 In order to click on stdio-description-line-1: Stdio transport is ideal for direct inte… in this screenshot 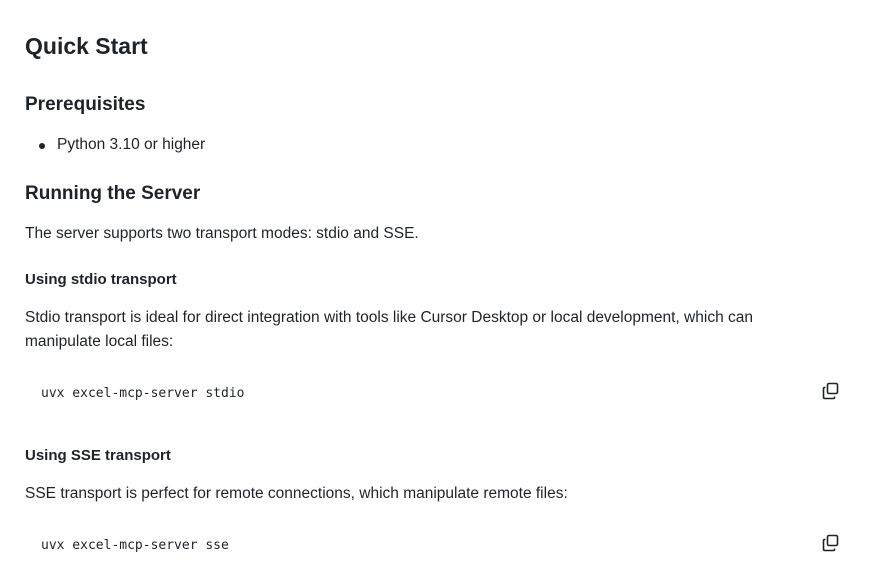, I will do `click(389, 317)`.